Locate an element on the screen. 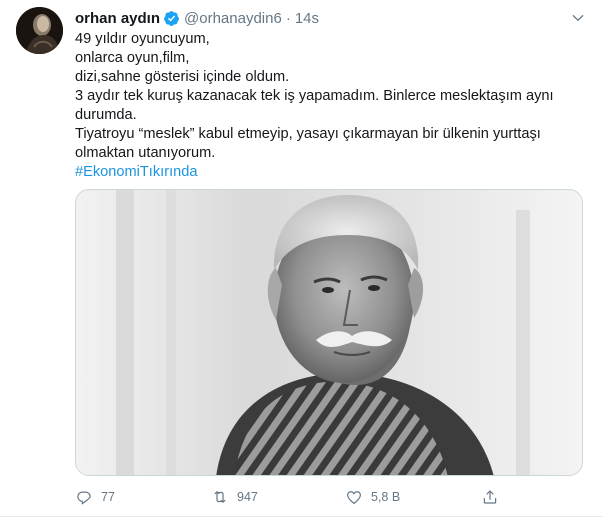 This screenshot has width=603, height=517. share-icon is located at coordinates (490, 497).